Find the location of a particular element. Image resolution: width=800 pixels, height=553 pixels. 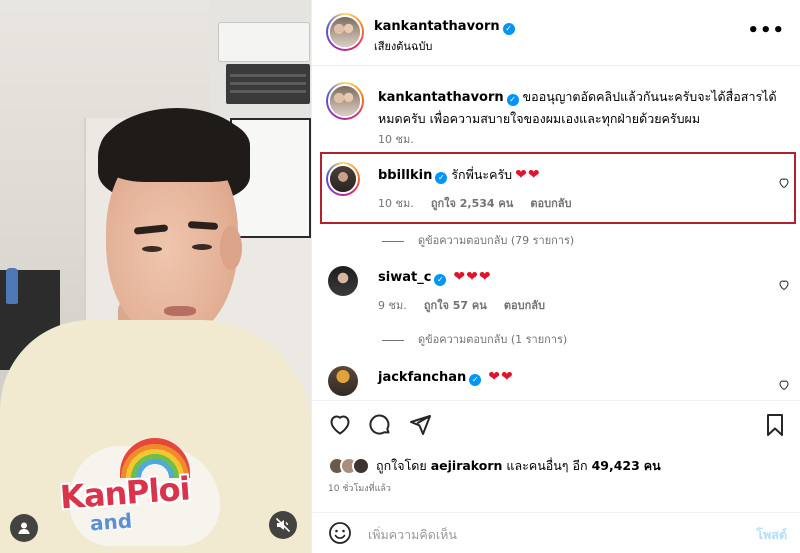

comment-time: 10 ชม. is located at coordinates (396, 203).